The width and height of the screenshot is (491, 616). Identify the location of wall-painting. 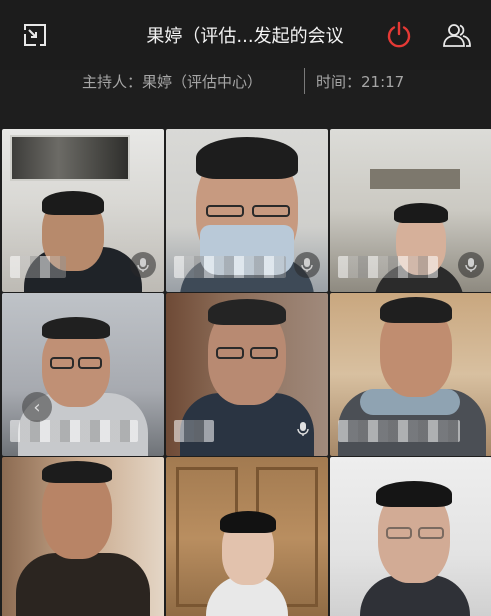
(70, 158).